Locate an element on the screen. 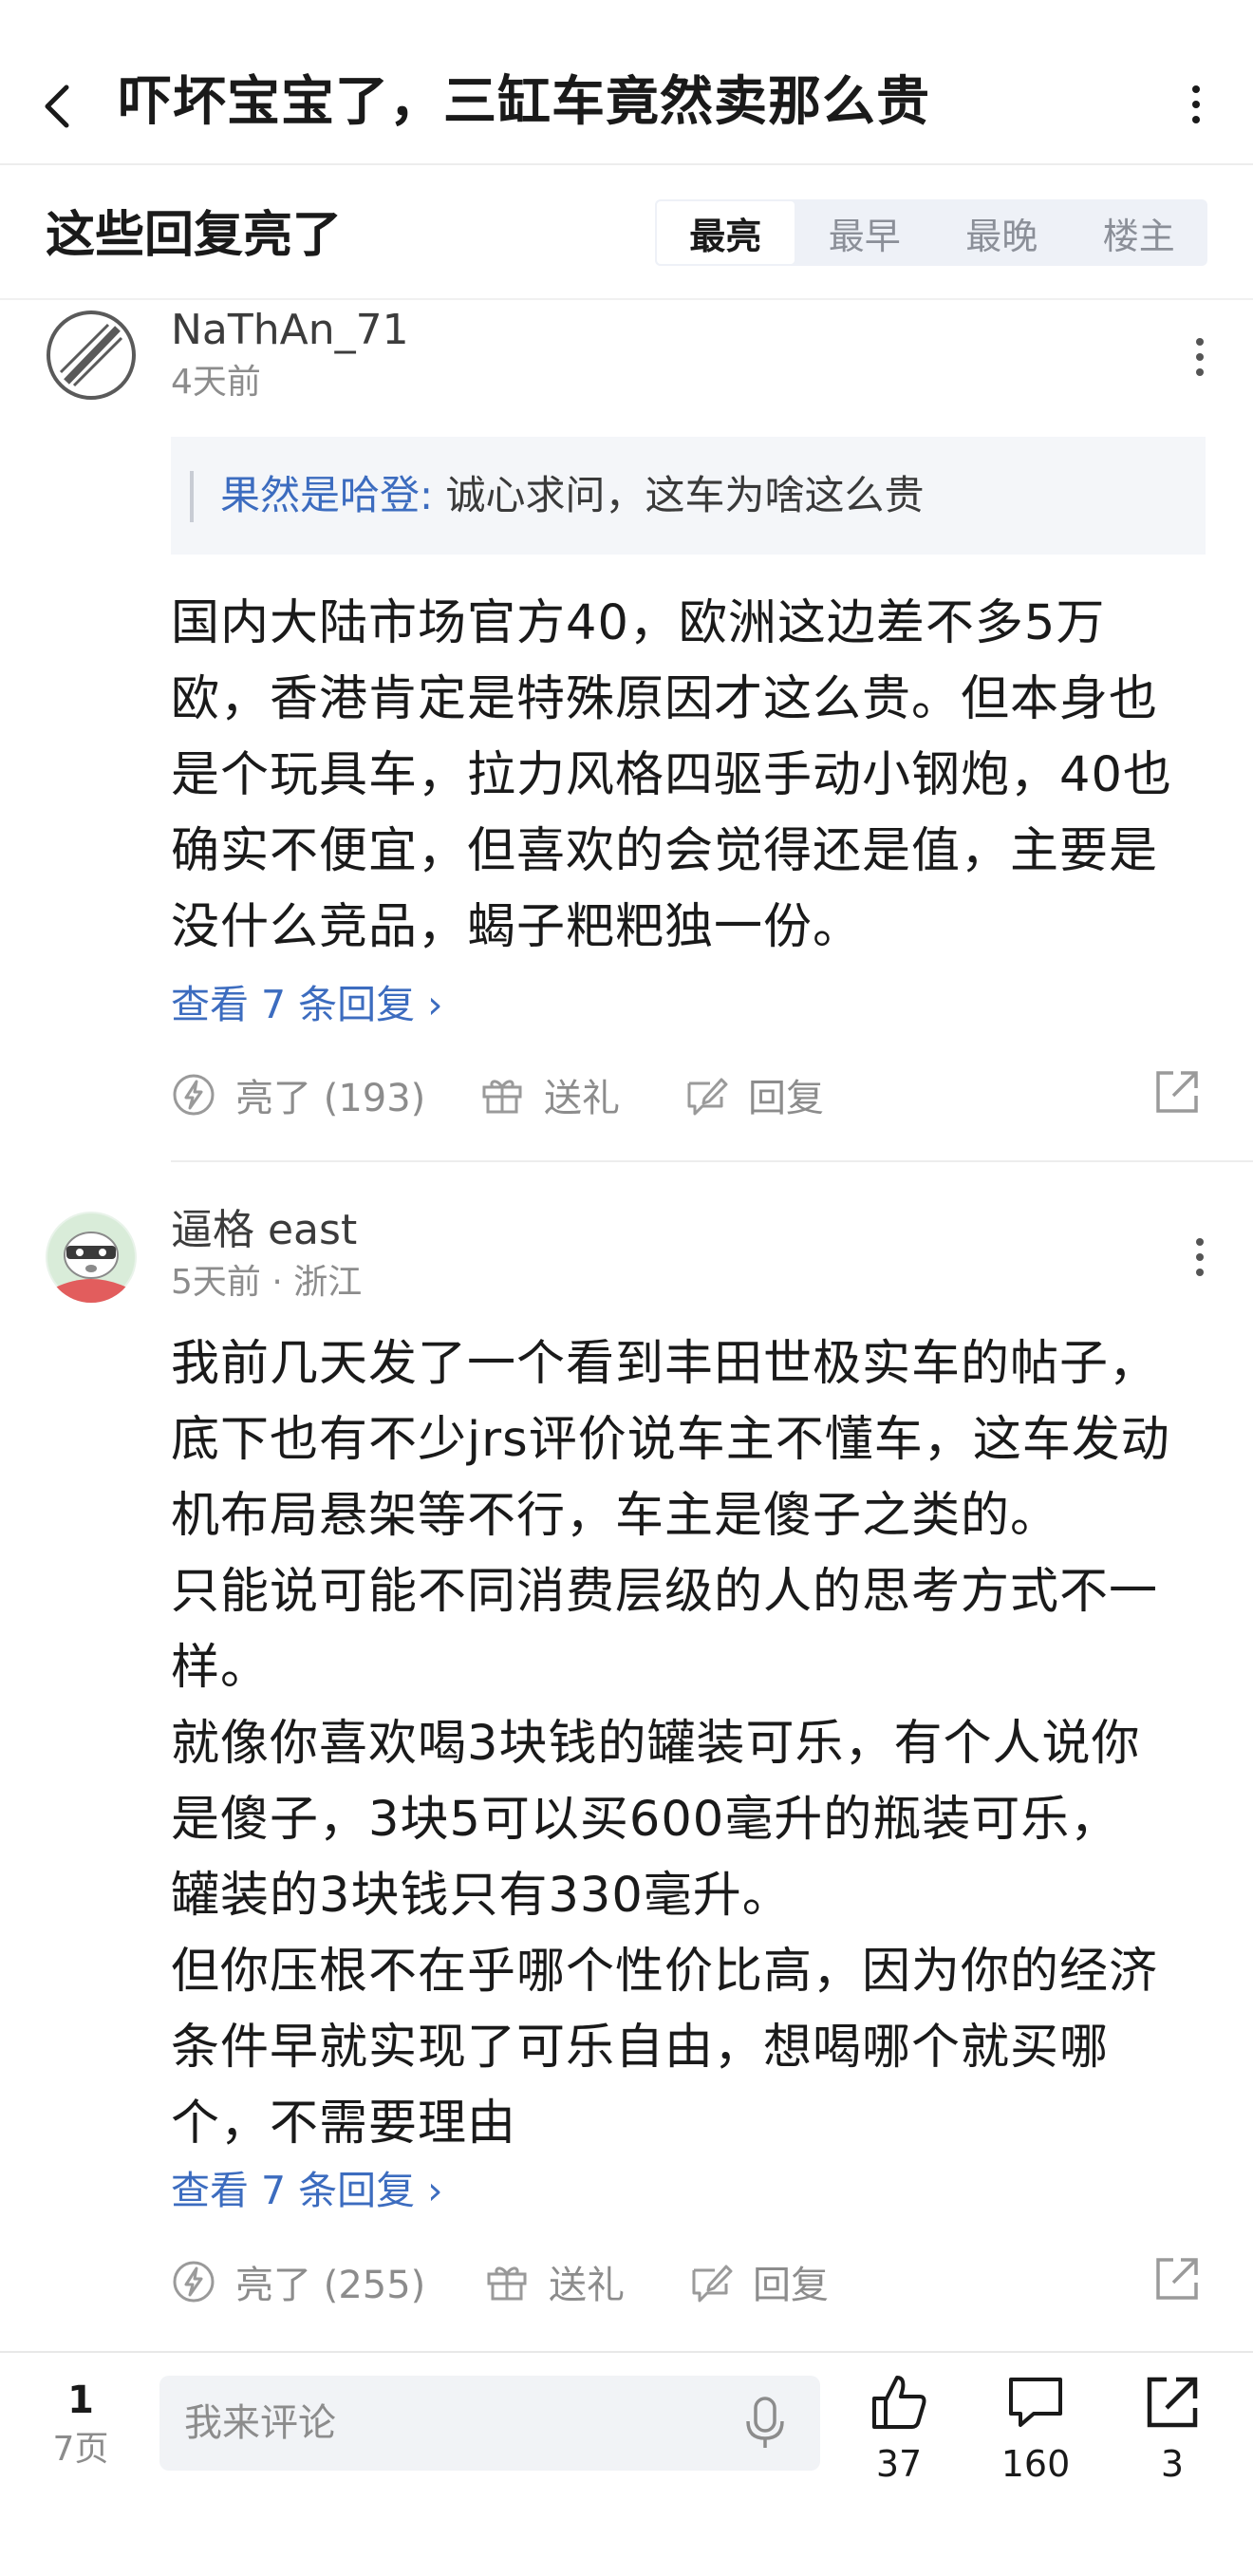  comment-time: 5天前 · 浙江 is located at coordinates (267, 1282).